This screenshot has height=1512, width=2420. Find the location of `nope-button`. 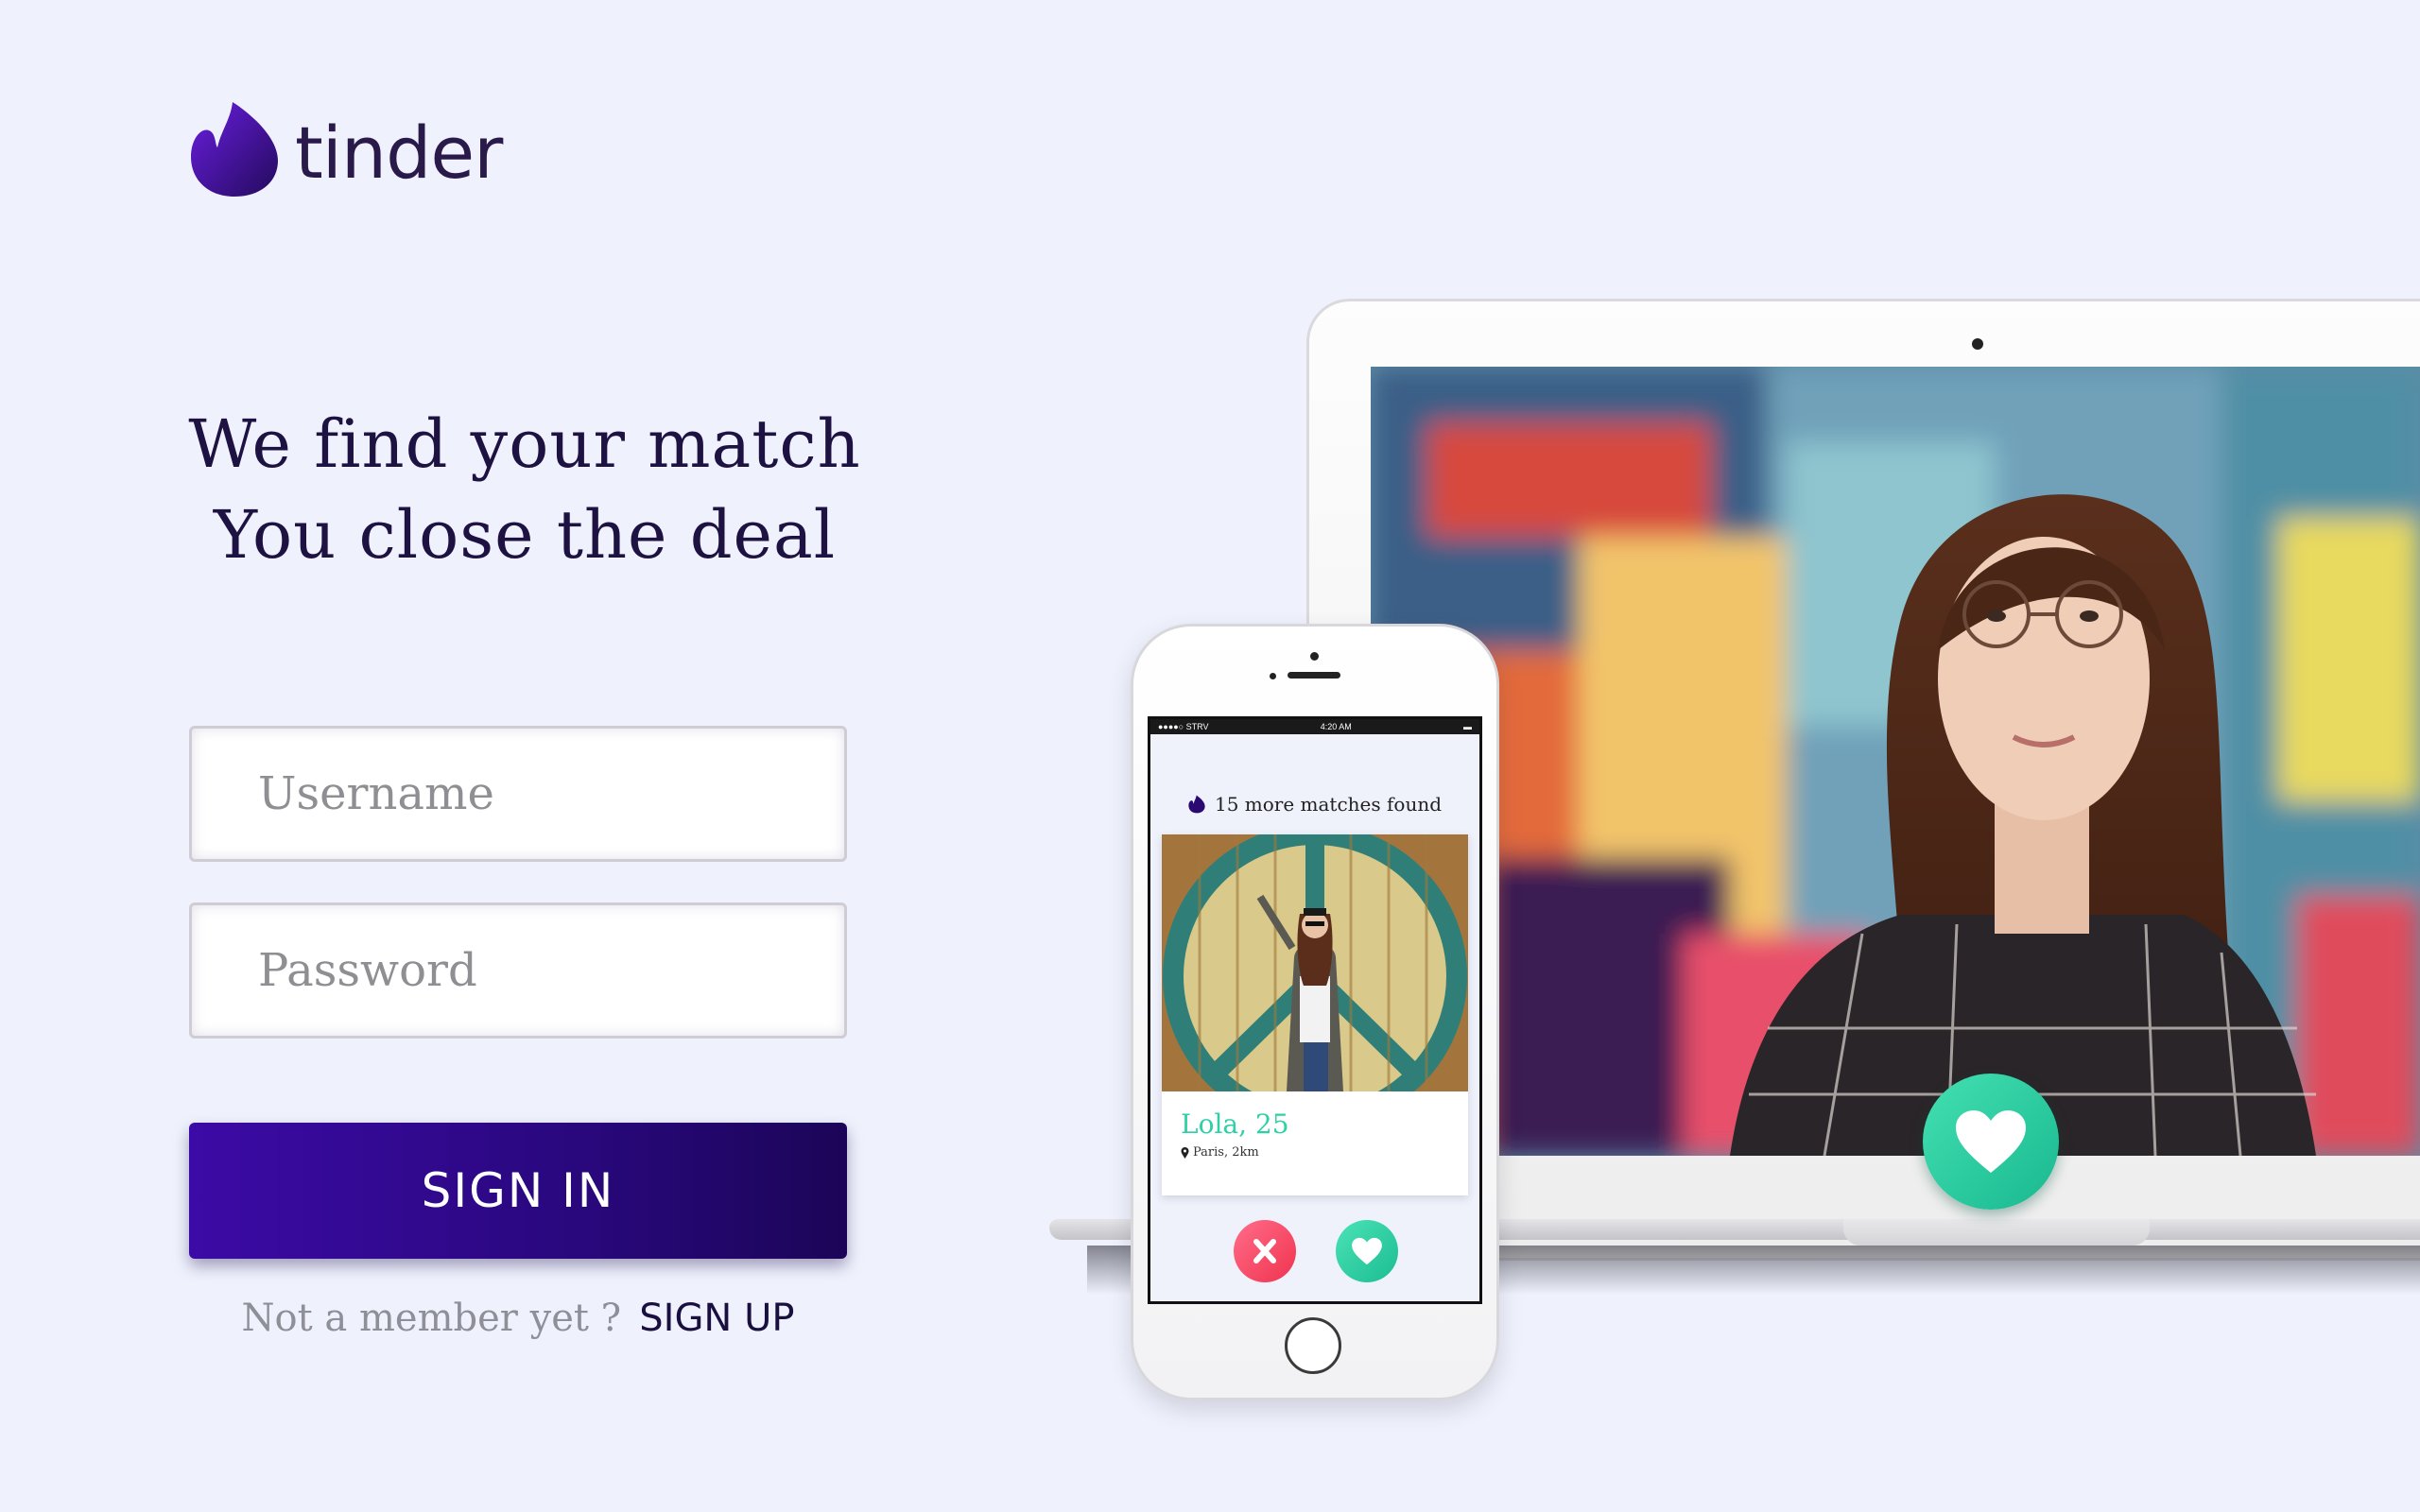

nope-button is located at coordinates (1265, 1251).